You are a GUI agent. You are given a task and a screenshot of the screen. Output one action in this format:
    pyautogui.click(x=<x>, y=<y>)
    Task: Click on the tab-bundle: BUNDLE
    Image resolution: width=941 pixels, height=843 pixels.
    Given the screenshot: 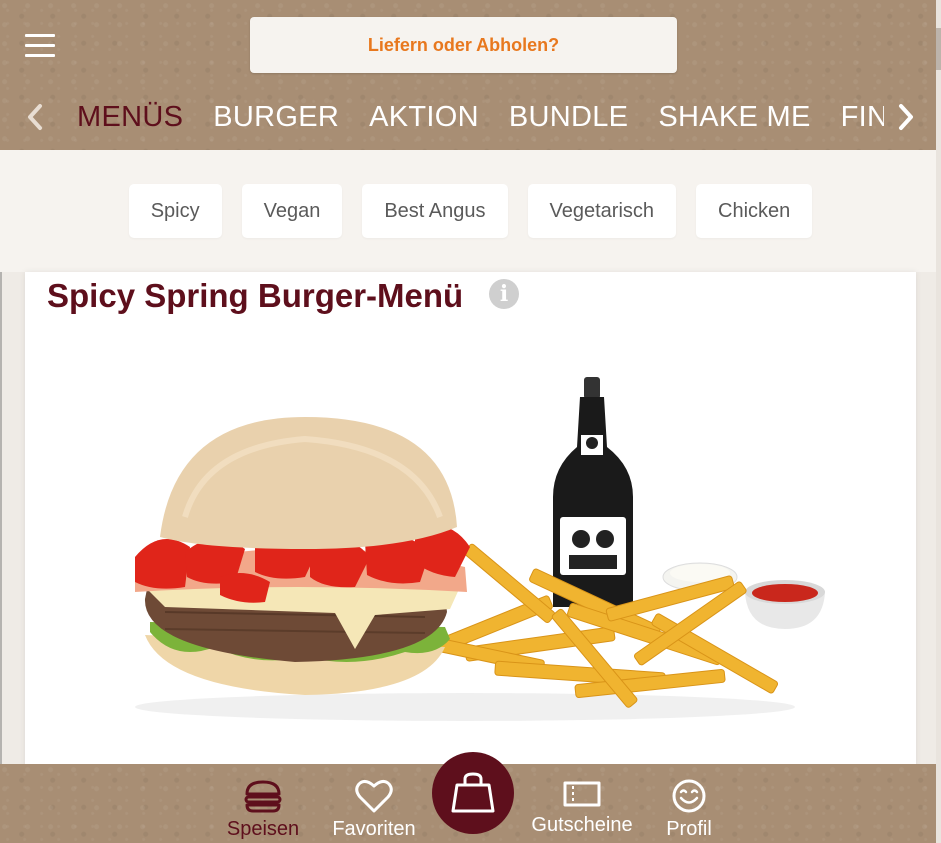 What is the action you would take?
    pyautogui.click(x=568, y=117)
    